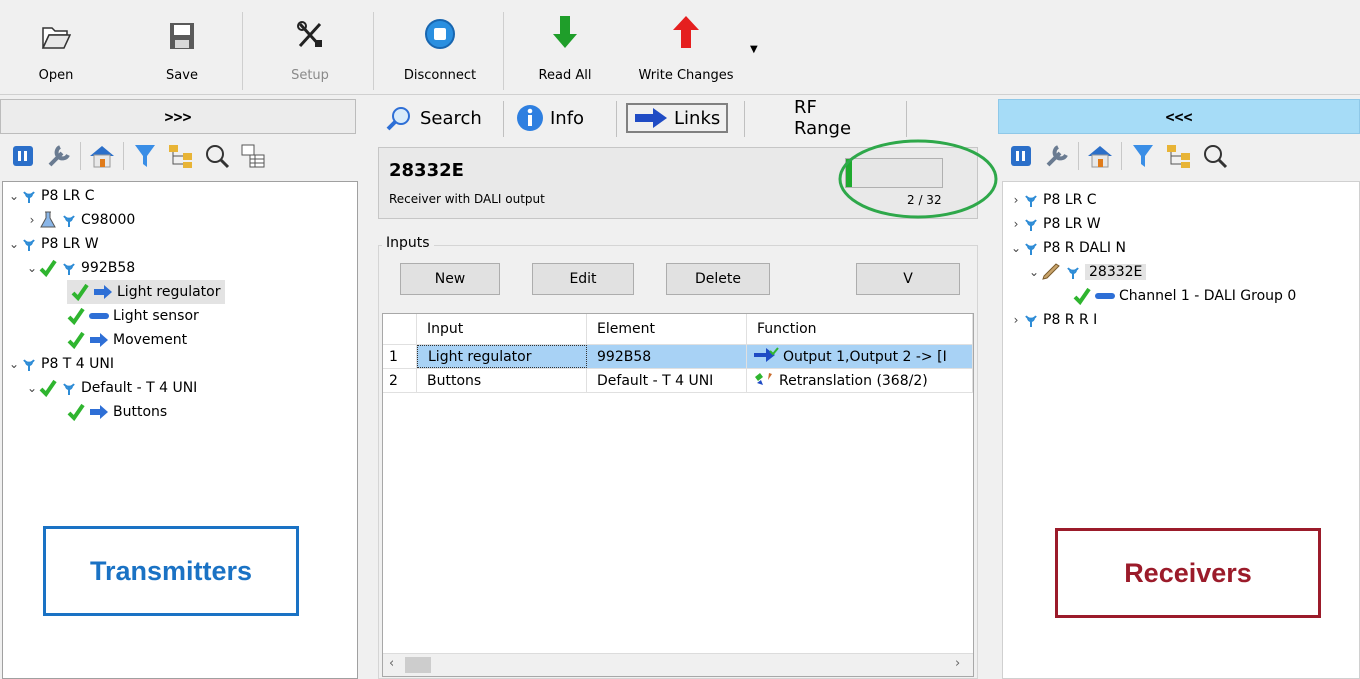 The width and height of the screenshot is (1360, 679). I want to click on write-changes-button: Write Changes, so click(686, 48).